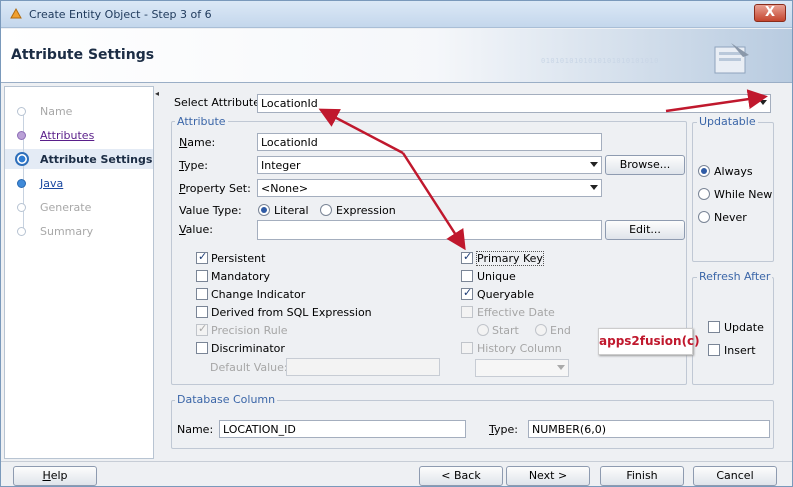  What do you see at coordinates (461, 476) in the screenshot?
I see `back-button: < Back` at bounding box center [461, 476].